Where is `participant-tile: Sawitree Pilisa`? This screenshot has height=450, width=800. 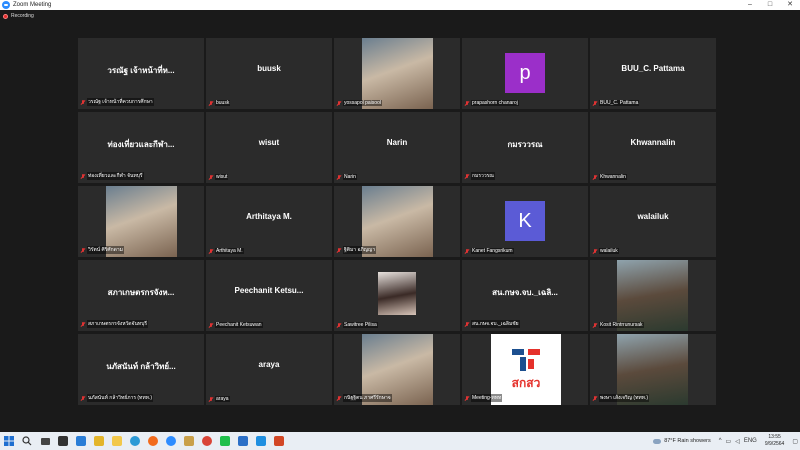
participant-tile: Sawitree Pilisa is located at coordinates (397, 295).